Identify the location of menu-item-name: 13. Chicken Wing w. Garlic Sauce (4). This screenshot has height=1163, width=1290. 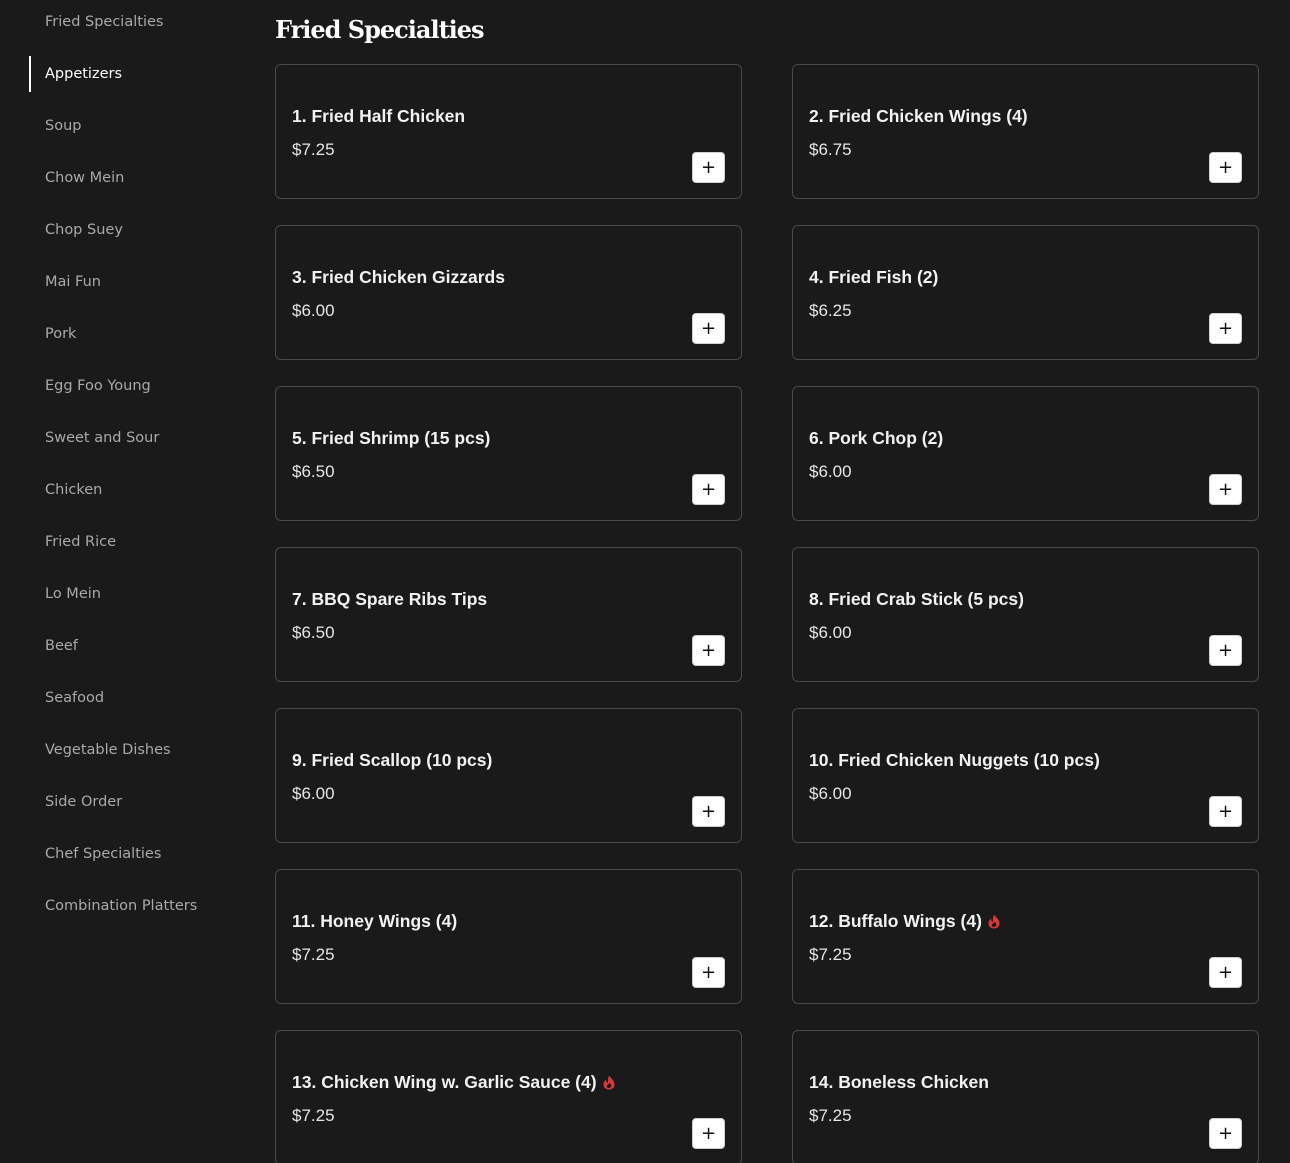
(453, 1082).